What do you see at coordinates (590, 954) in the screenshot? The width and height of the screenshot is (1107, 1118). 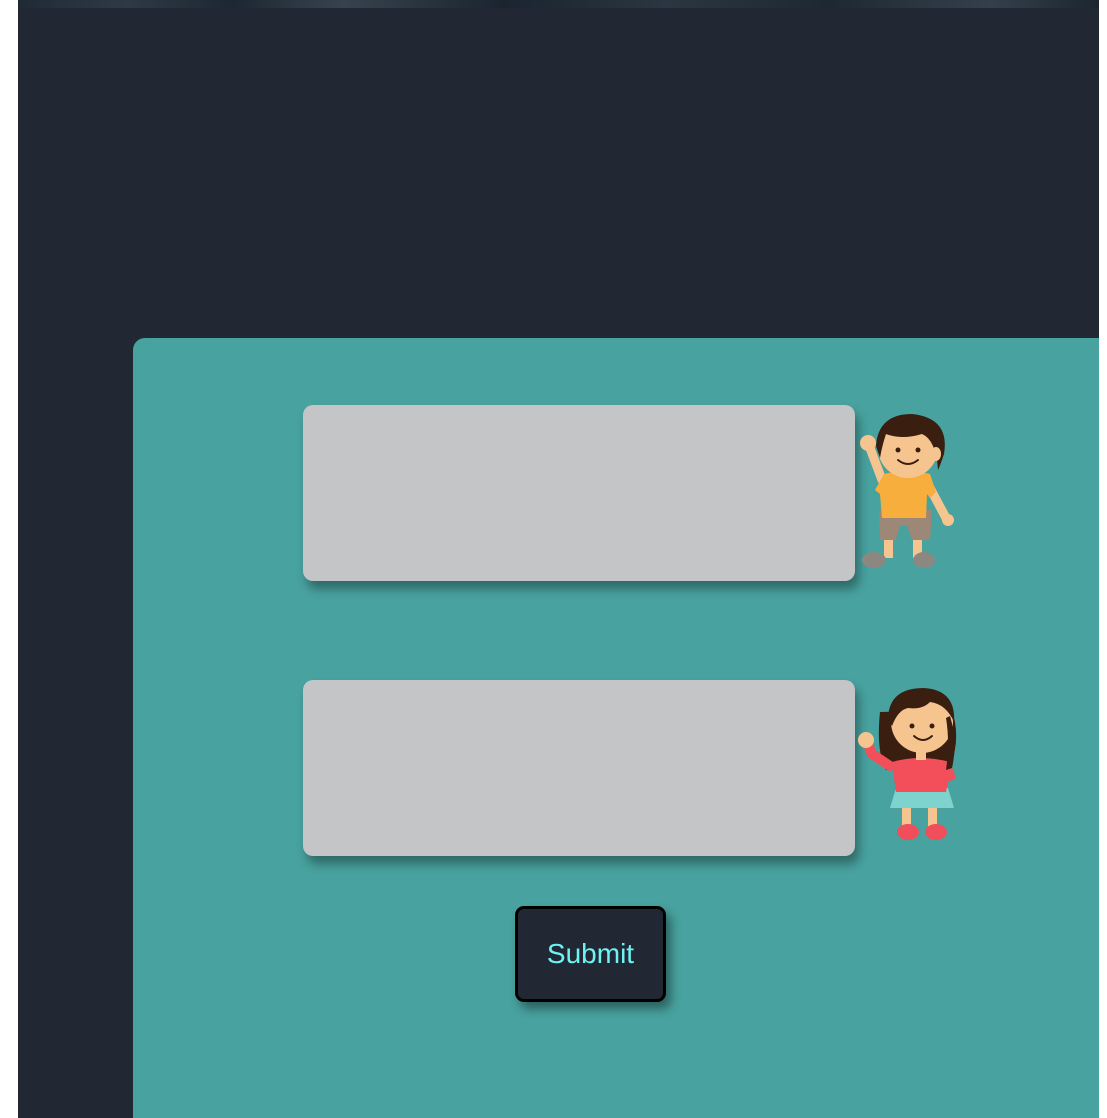 I see `submit-button: Submit` at bounding box center [590, 954].